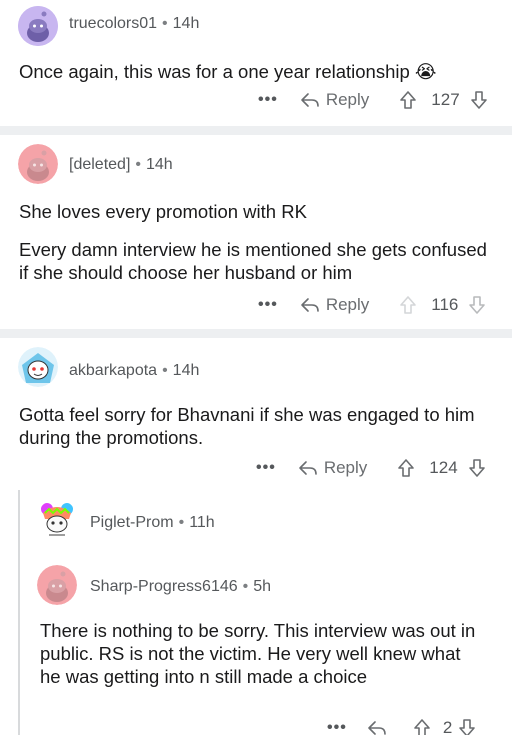 This screenshot has width=512, height=735. Describe the element at coordinates (445, 99) in the screenshot. I see `vote-count: 127` at that location.